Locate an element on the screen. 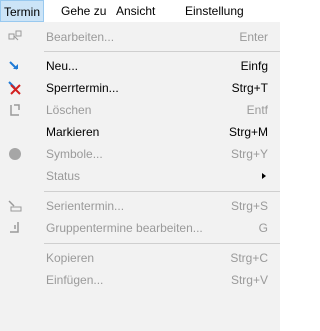 The image size is (320, 331). menu-item-label: Kopieren is located at coordinates (70, 258).